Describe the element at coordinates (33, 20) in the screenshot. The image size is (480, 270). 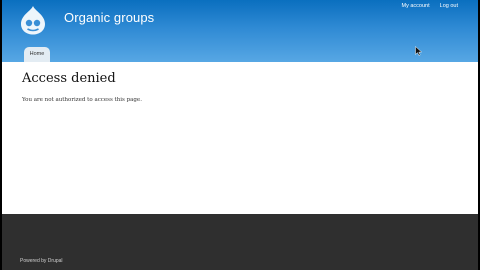
I see `drupal-logo-icon` at that location.